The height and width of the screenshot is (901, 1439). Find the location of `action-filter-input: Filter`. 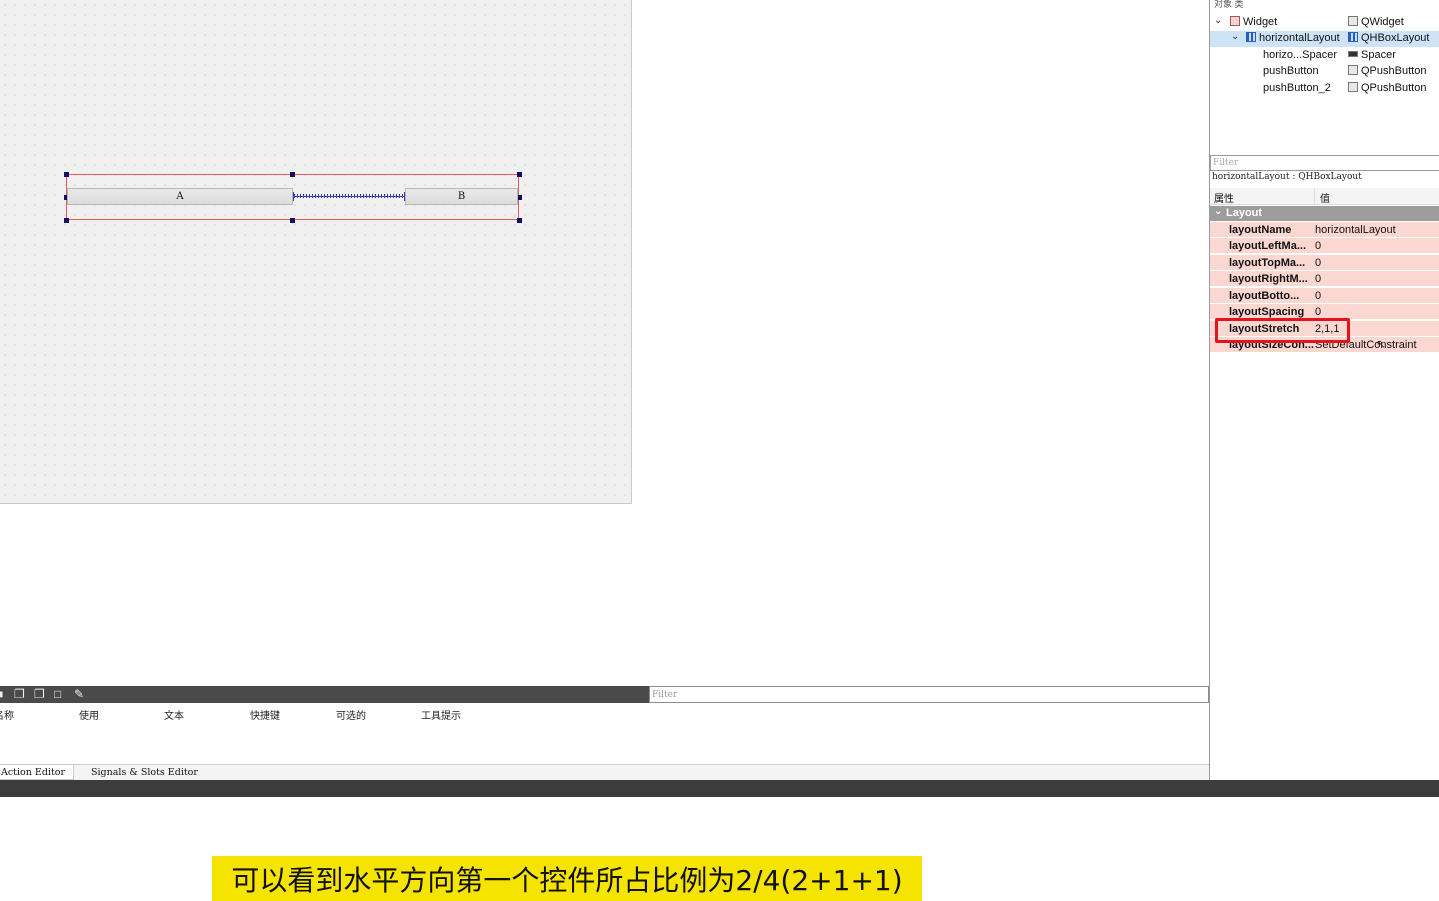

action-filter-input: Filter is located at coordinates (929, 694).